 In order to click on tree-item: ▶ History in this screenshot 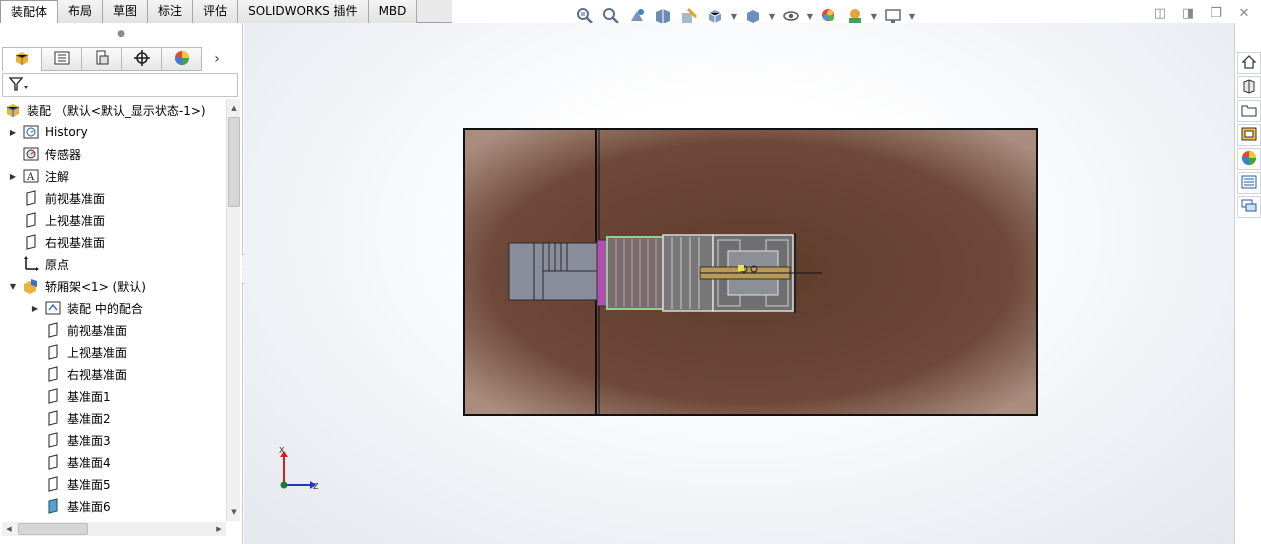, I will do `click(48, 132)`.